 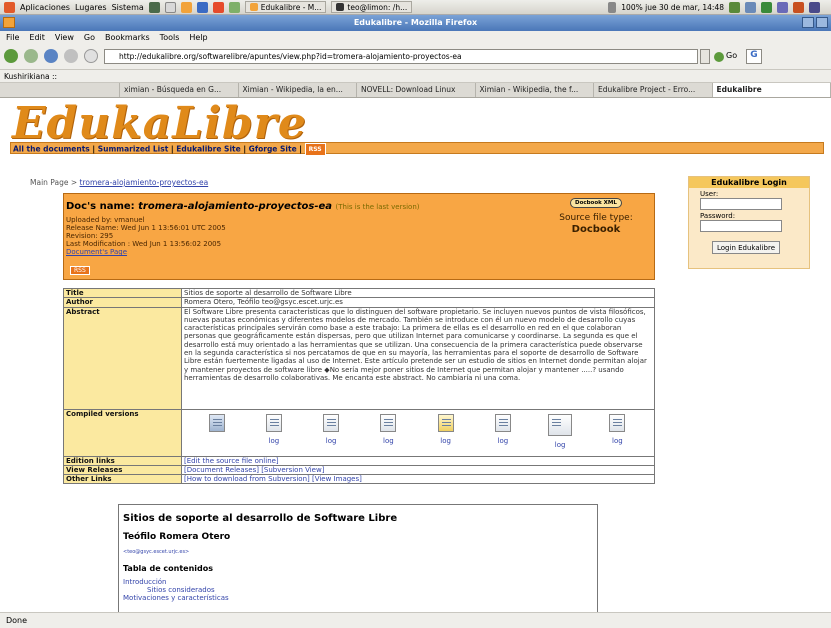 What do you see at coordinates (292, 470) in the screenshot?
I see `subversion-view-link: [Subversion View]` at bounding box center [292, 470].